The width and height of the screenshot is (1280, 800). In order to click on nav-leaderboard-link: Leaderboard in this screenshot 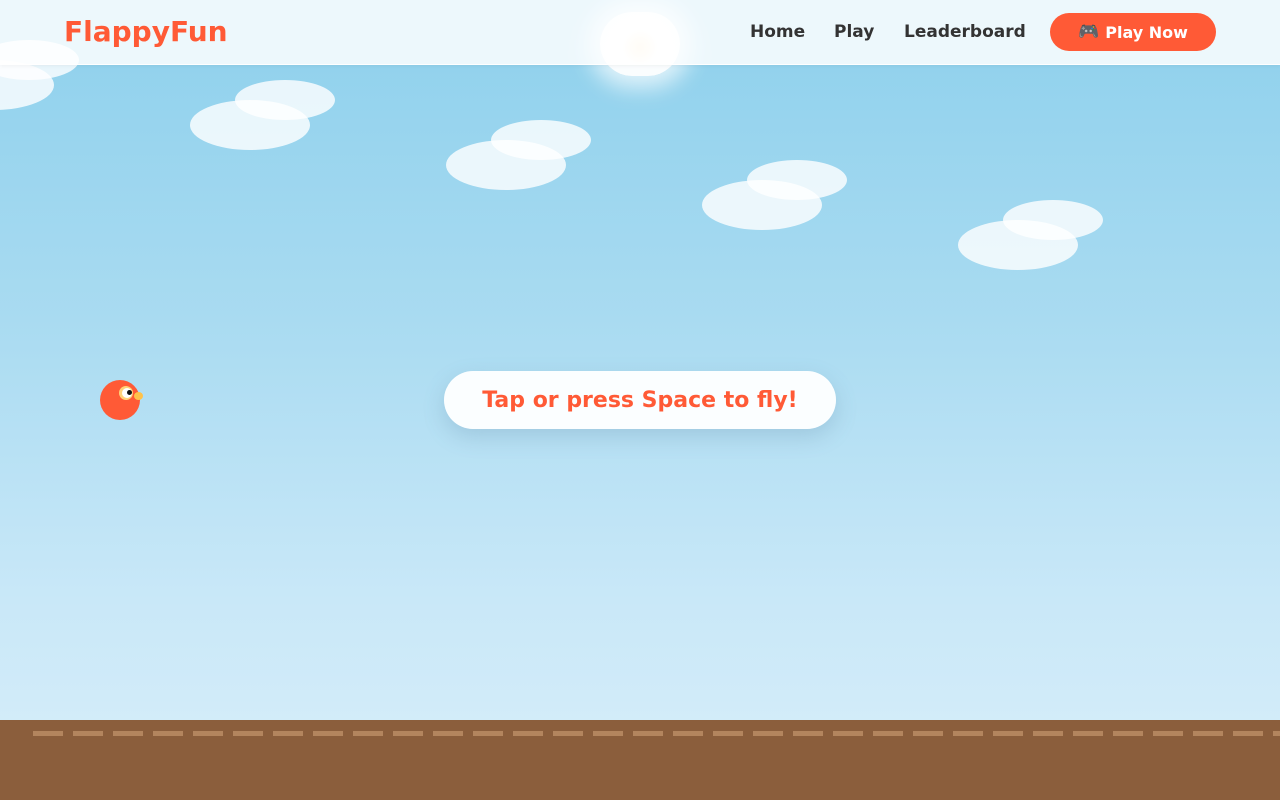, I will do `click(965, 32)`.